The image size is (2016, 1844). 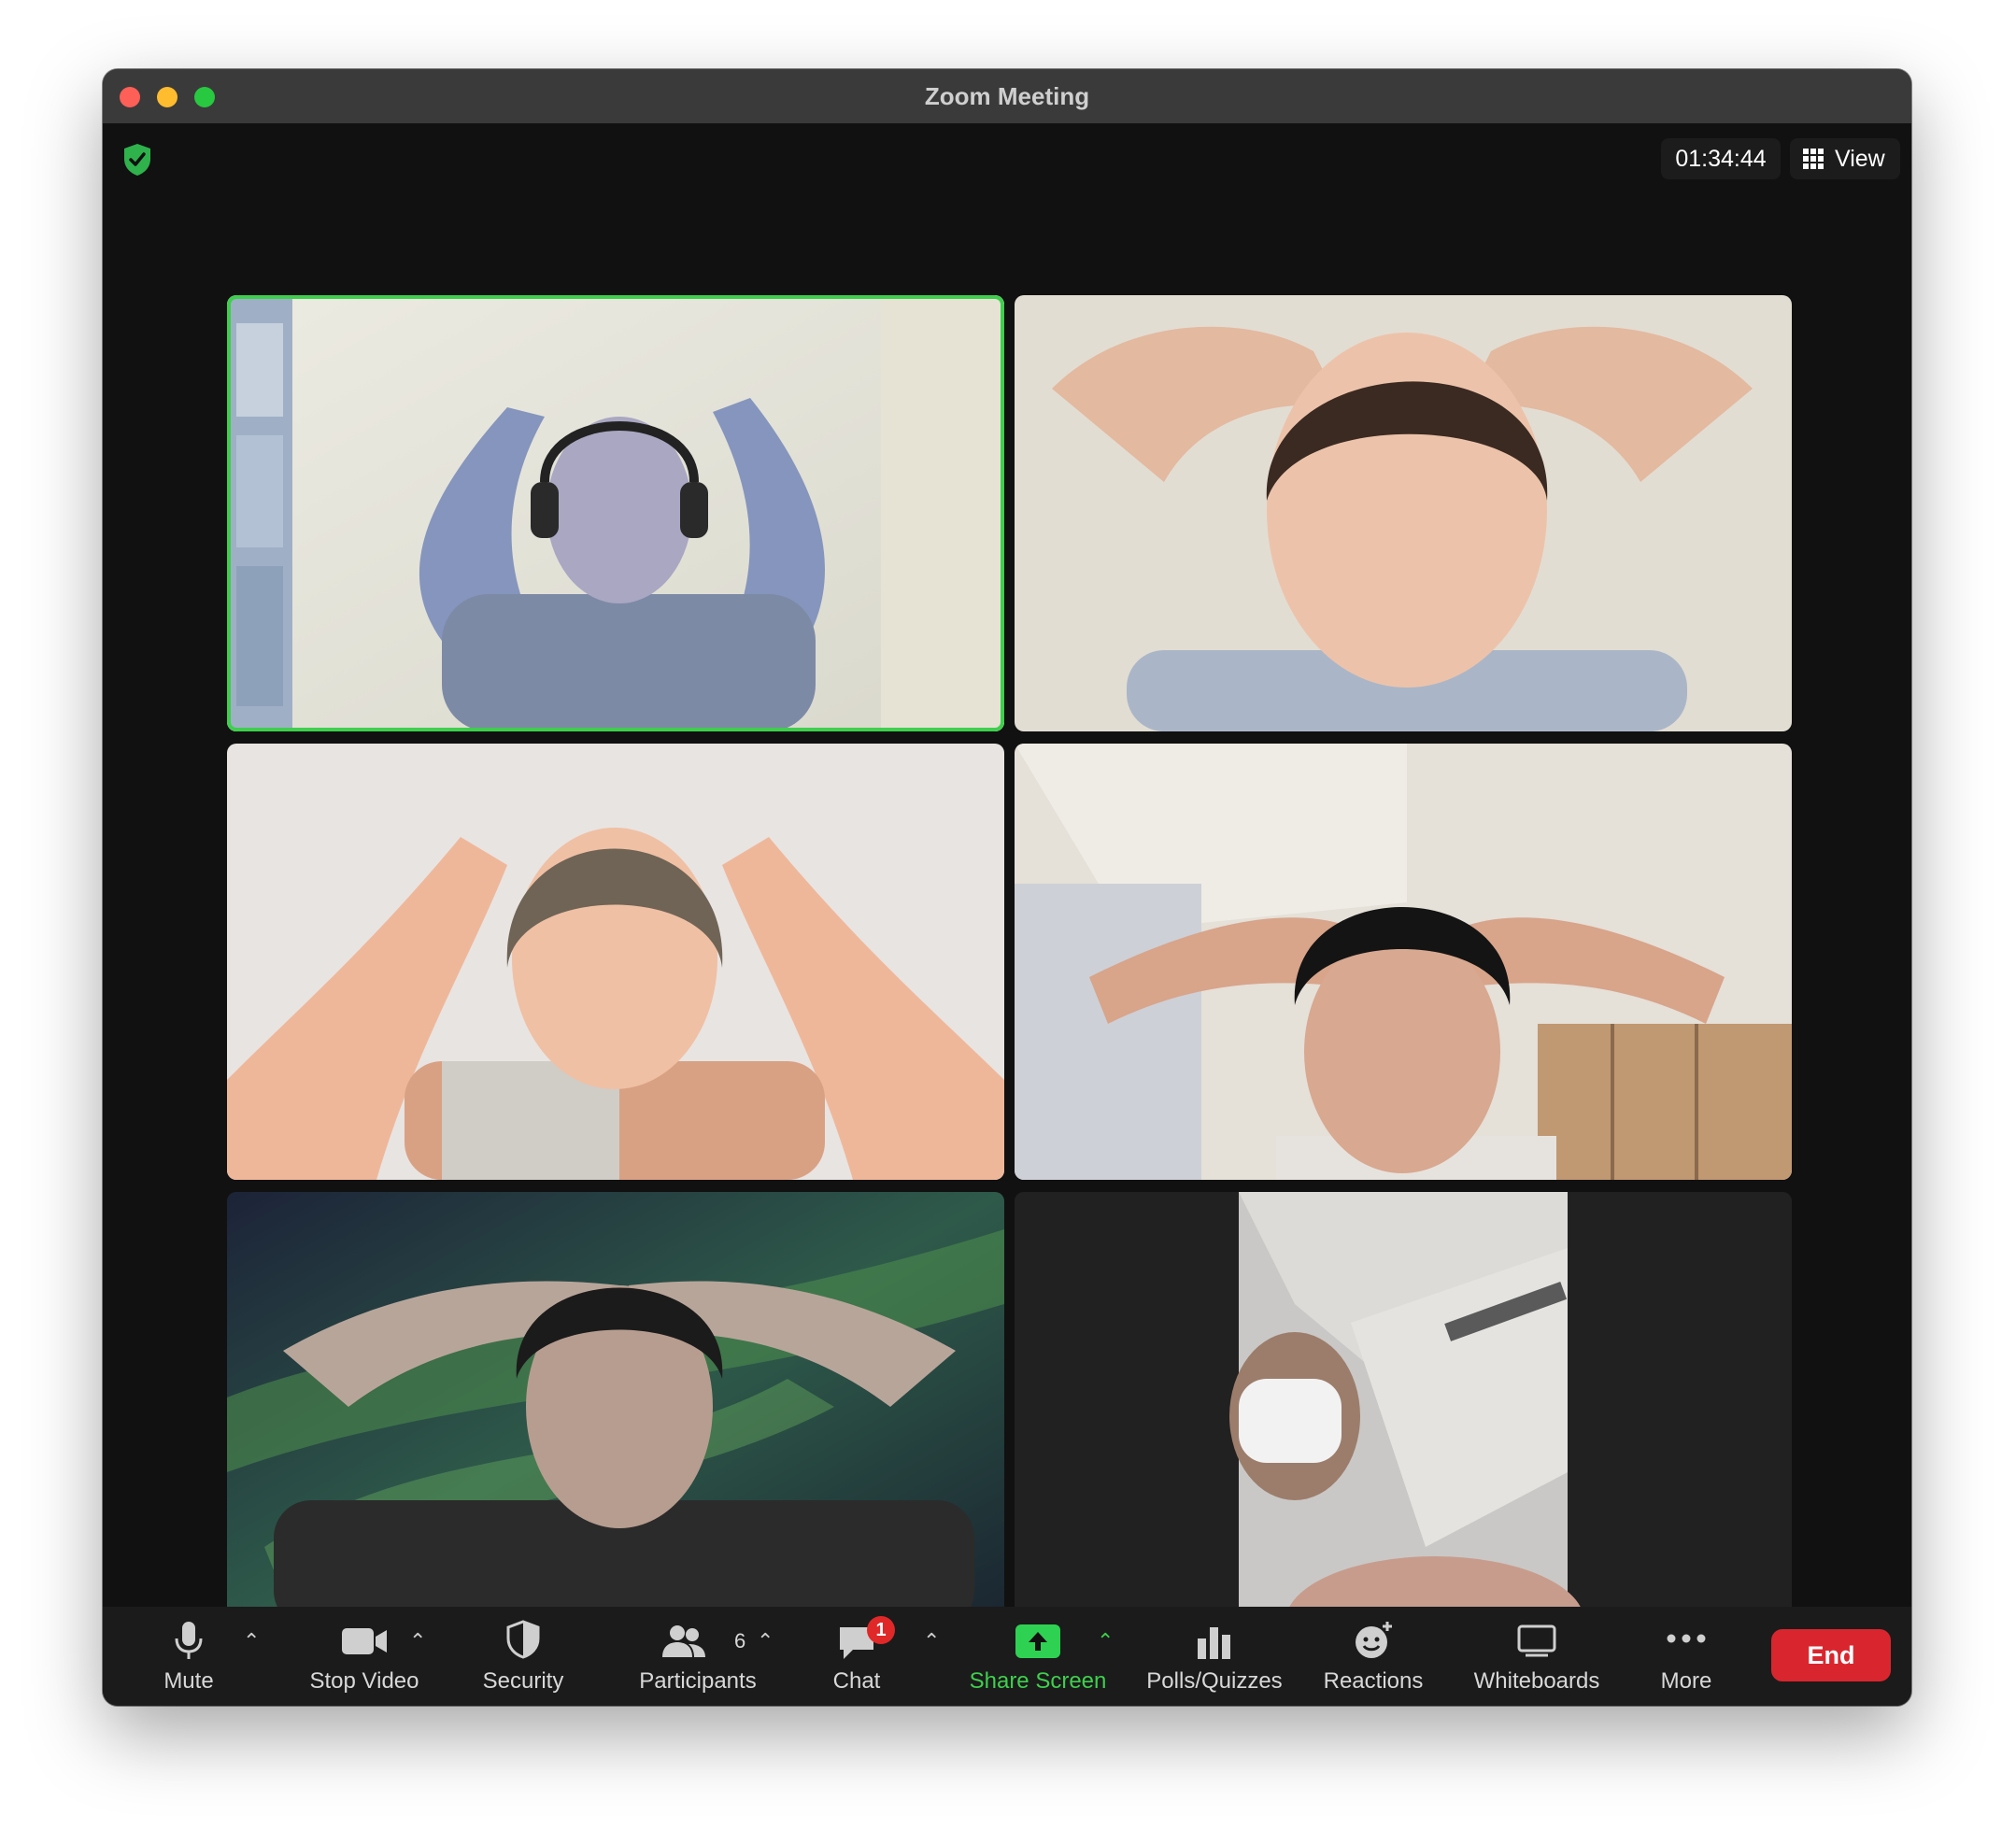 I want to click on more-button: More, so click(x=1686, y=1657).